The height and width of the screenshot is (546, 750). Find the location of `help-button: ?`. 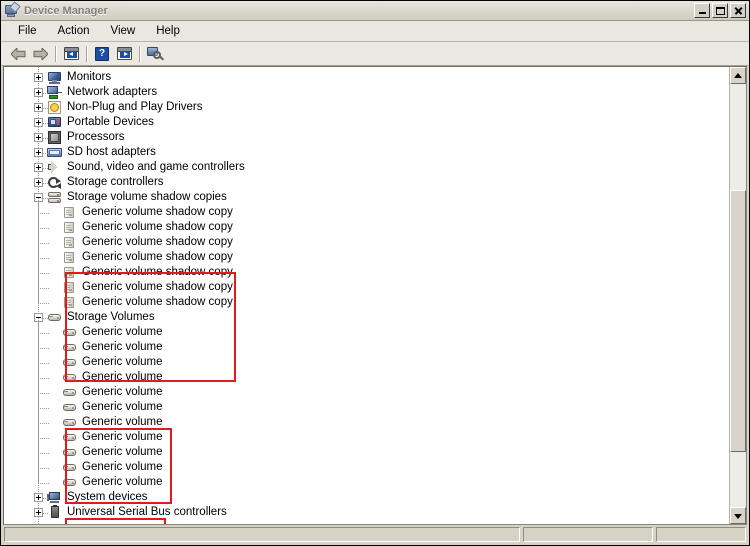

help-button: ? is located at coordinates (102, 53).